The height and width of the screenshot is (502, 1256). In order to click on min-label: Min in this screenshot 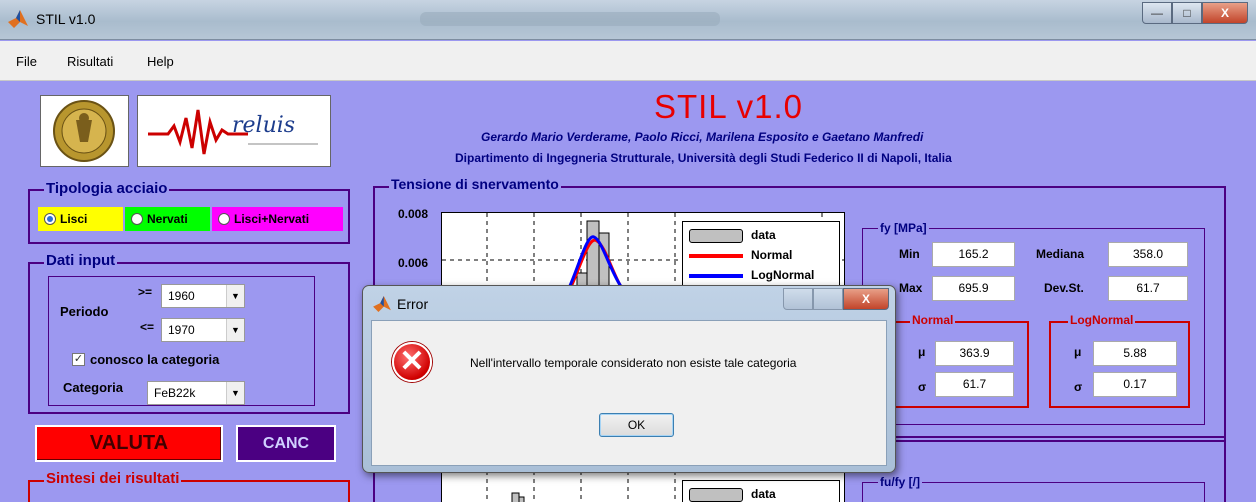, I will do `click(909, 254)`.